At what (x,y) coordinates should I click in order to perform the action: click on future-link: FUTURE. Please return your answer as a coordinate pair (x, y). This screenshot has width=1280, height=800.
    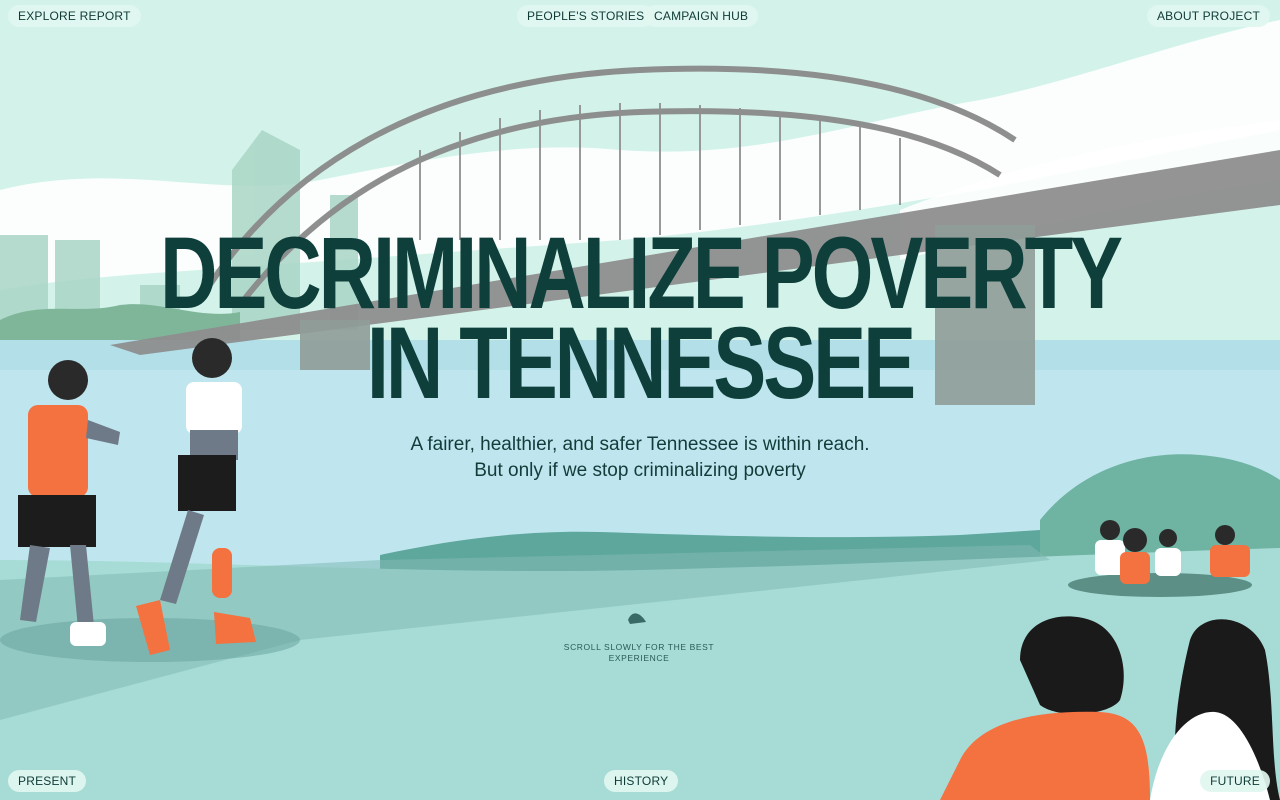
    Looking at the image, I should click on (1235, 781).